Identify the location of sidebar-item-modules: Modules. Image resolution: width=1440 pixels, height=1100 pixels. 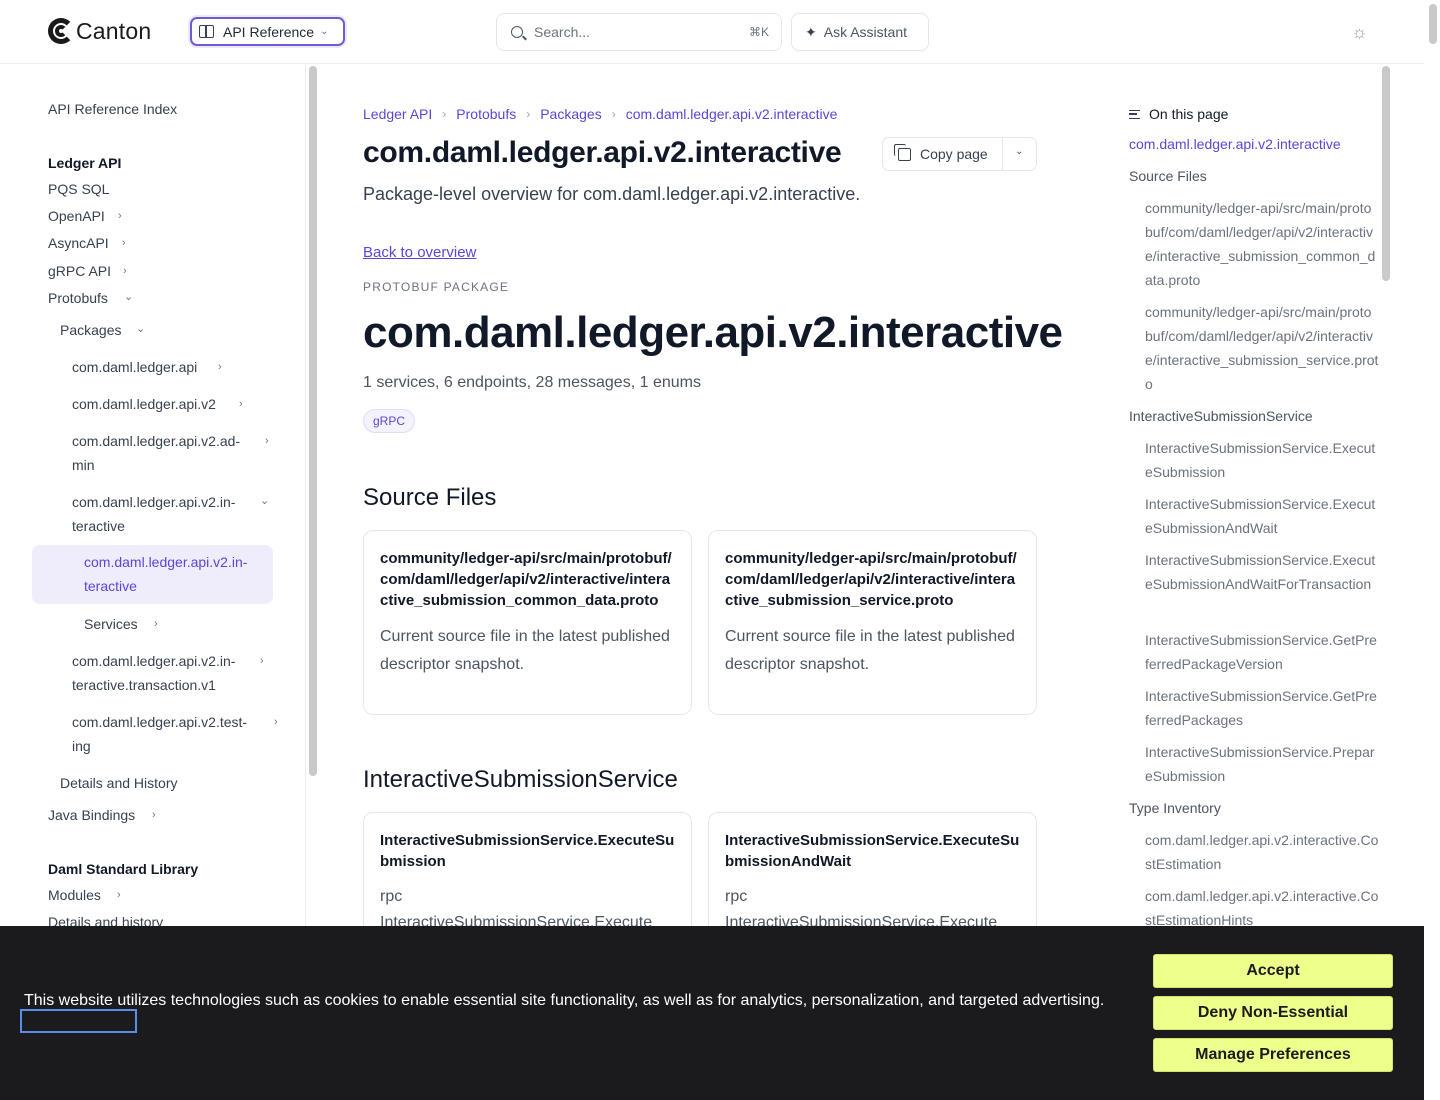
(74, 895).